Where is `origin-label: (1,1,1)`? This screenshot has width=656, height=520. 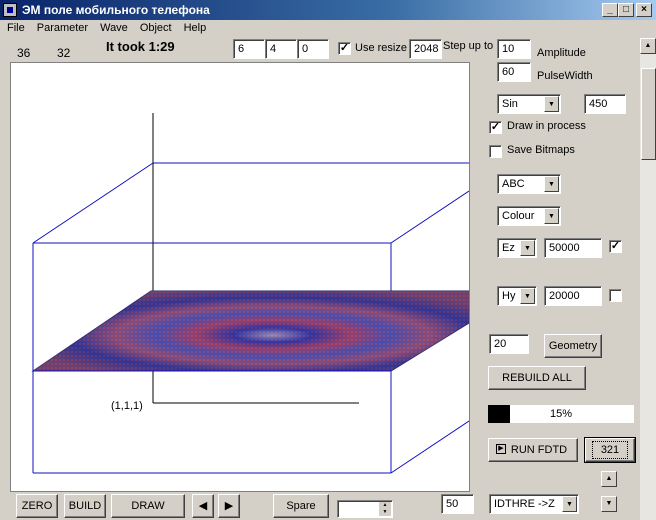 origin-label: (1,1,1) is located at coordinates (127, 406).